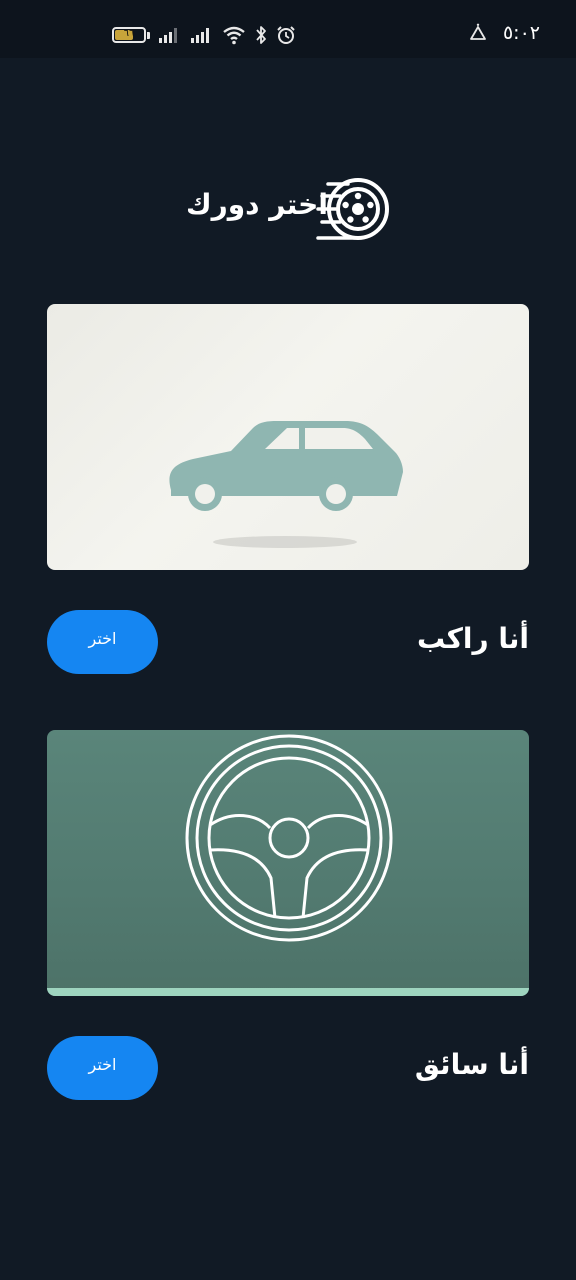  I want to click on wifi-icon, so click(234, 35).